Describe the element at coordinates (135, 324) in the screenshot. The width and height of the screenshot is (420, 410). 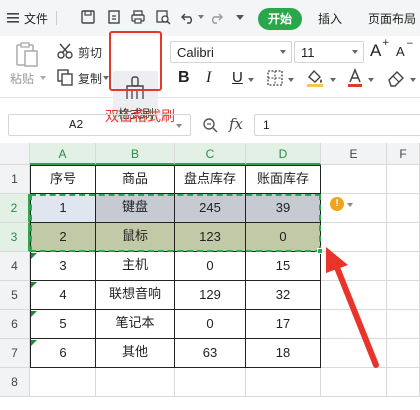
I see `table-cell: 笔记本` at that location.